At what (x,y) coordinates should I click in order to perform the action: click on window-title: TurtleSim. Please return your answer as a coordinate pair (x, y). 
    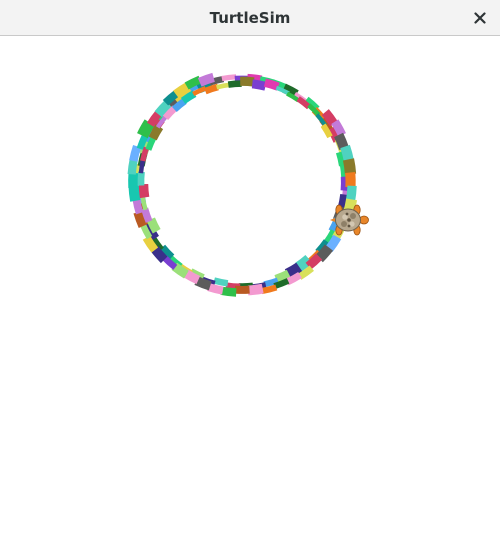
    Looking at the image, I should click on (250, 18).